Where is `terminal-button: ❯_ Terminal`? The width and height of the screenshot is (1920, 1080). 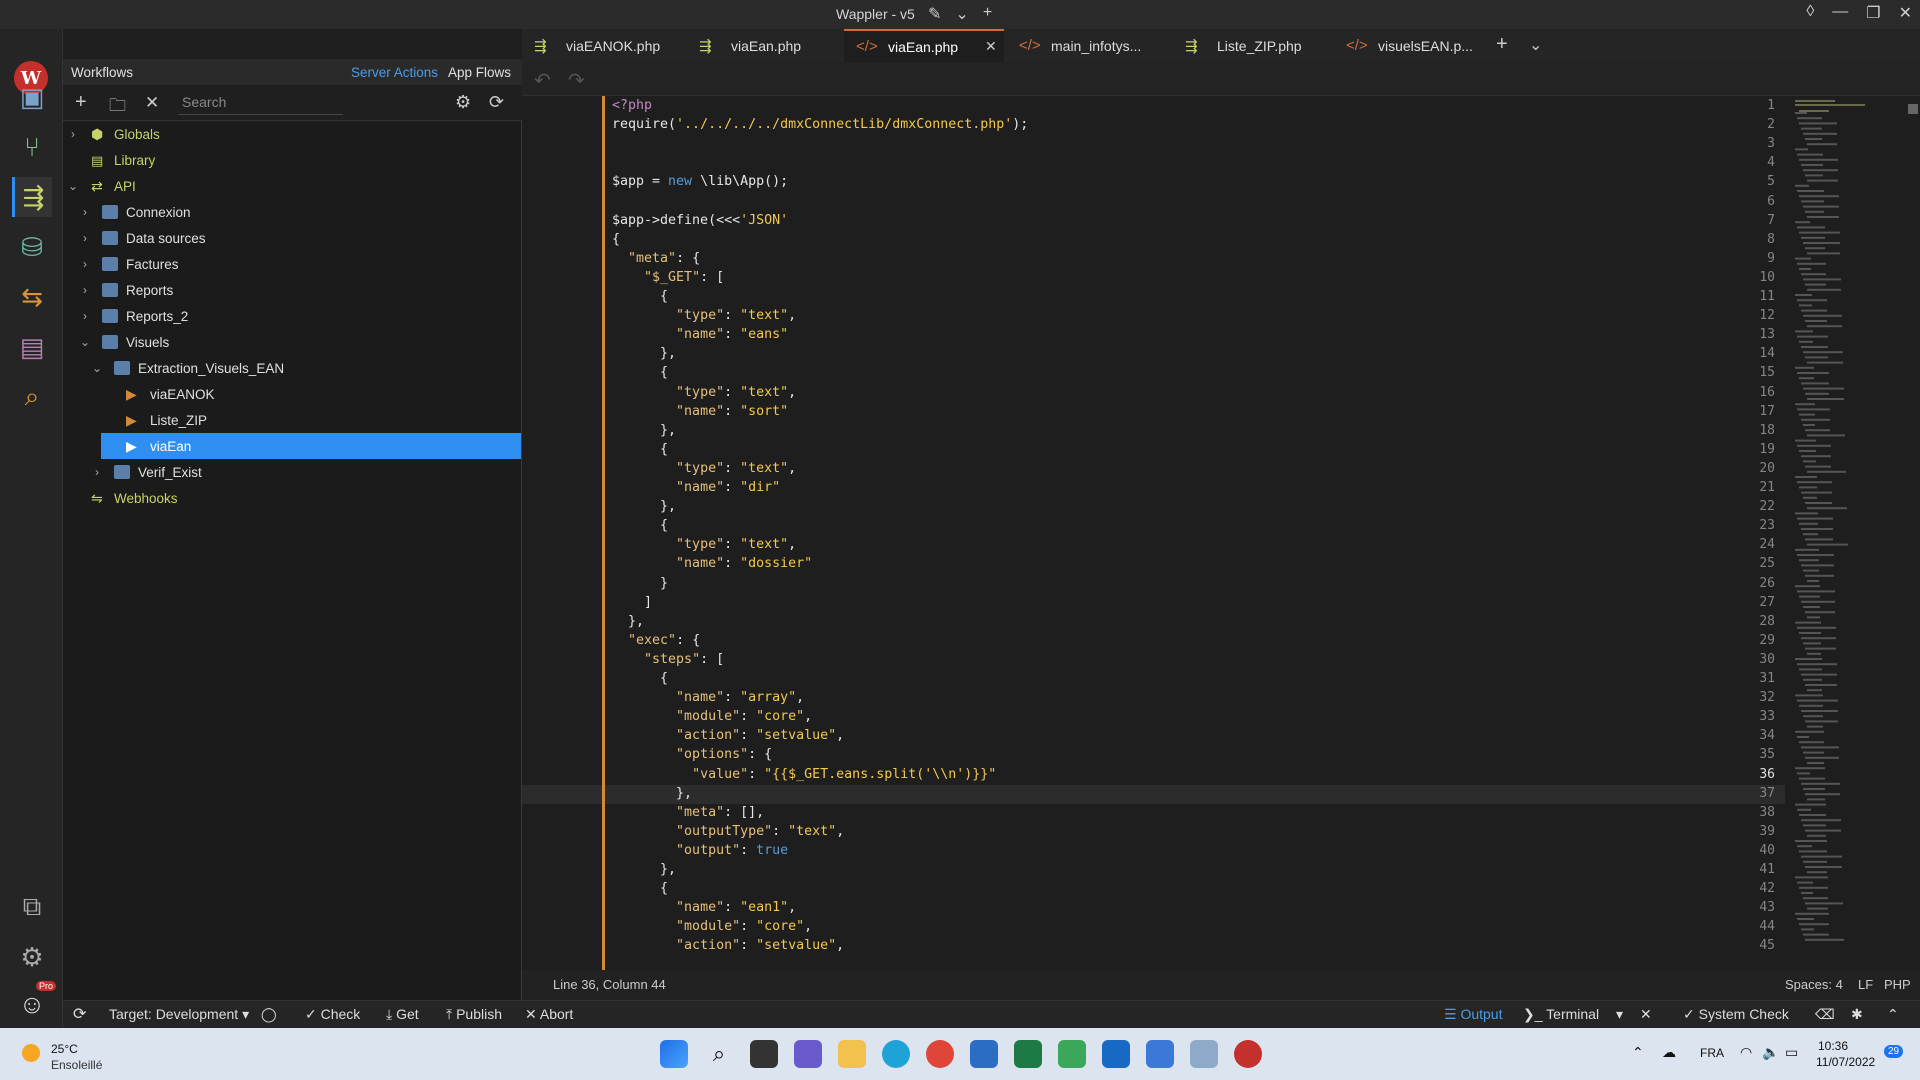 terminal-button: ❯_ Terminal is located at coordinates (1561, 1014).